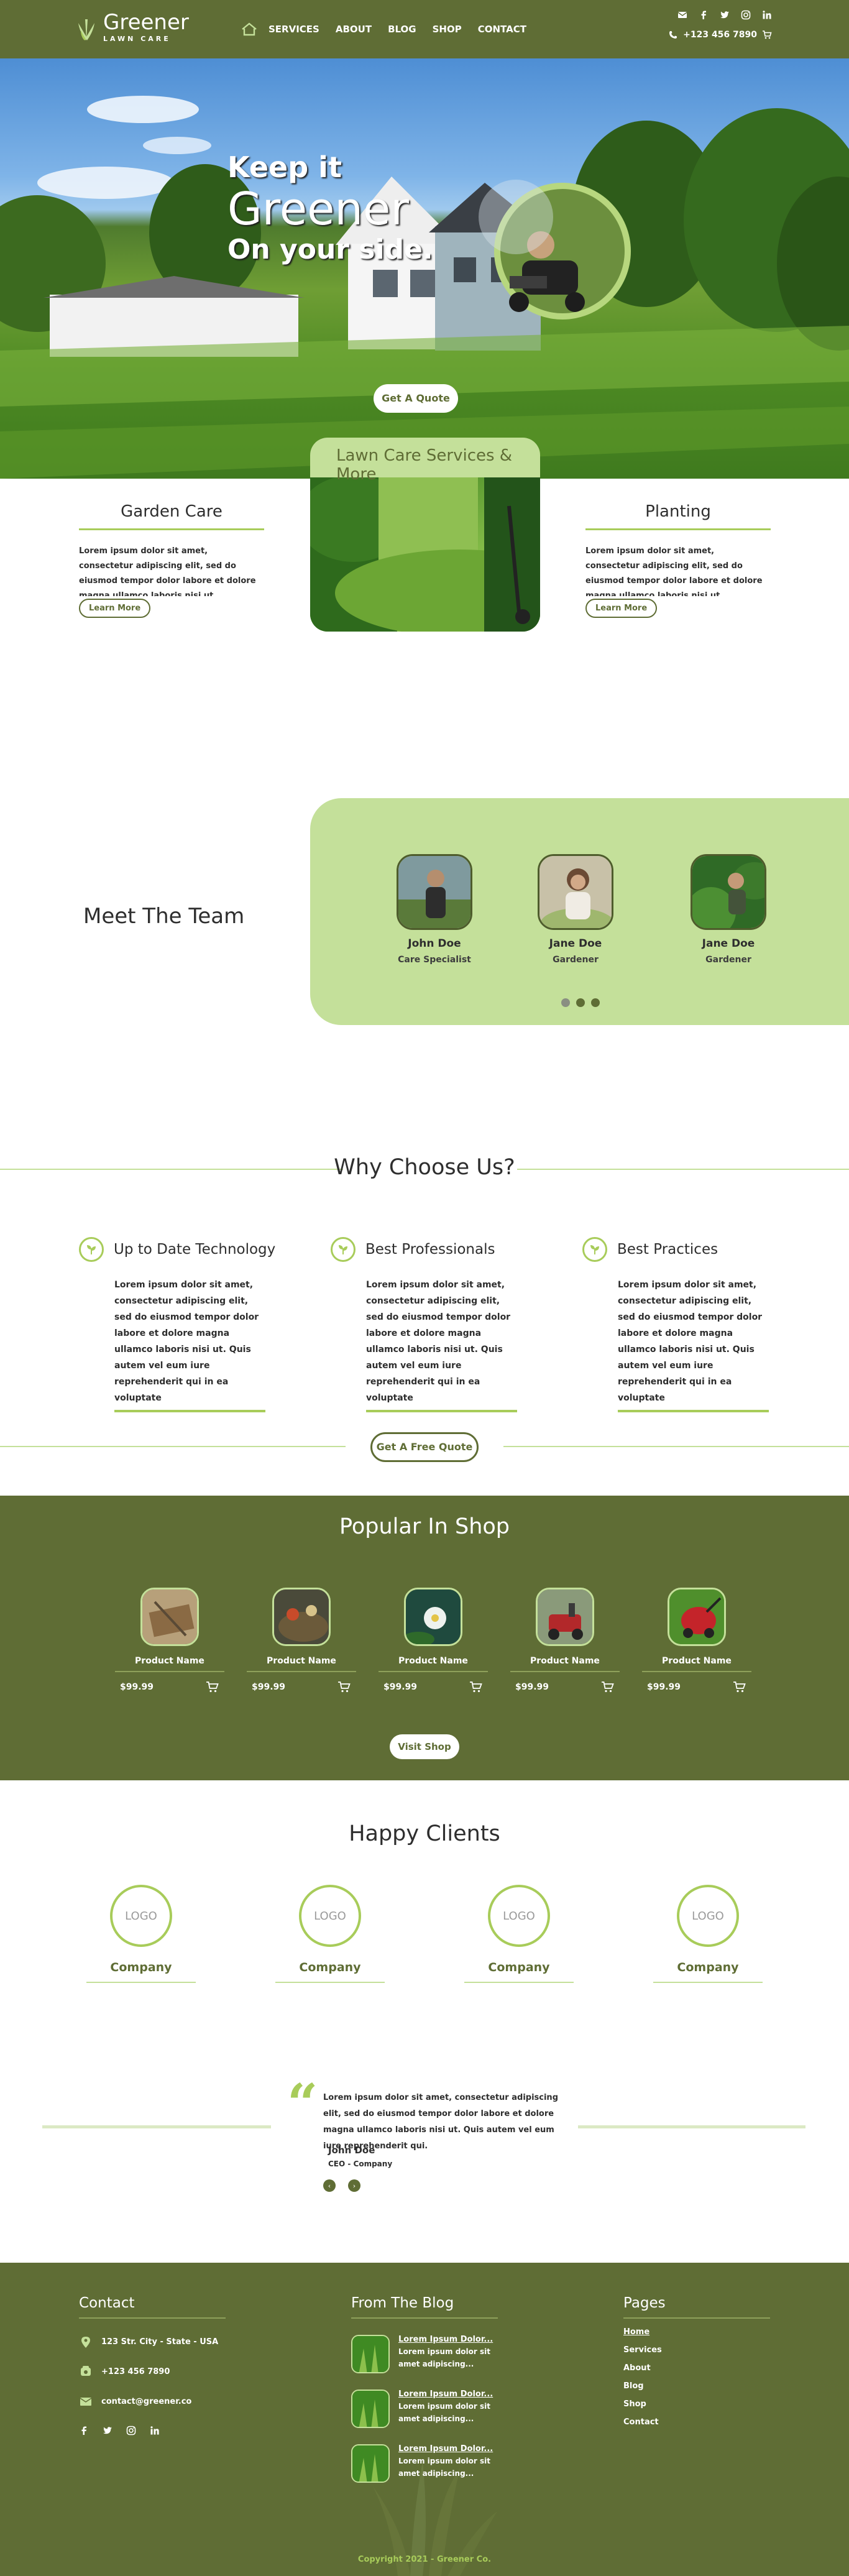 The image size is (849, 2576). Describe the element at coordinates (135, 2371) in the screenshot. I see `footer-phone: +123 456 7890` at that location.